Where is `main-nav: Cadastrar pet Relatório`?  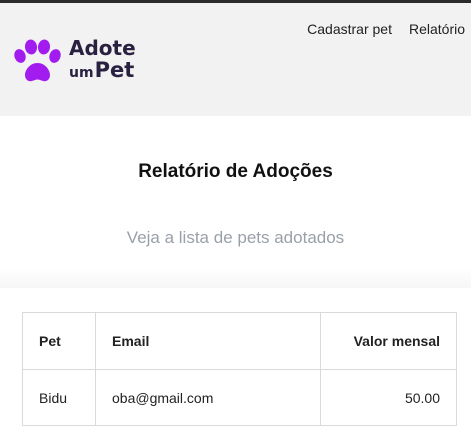 main-nav: Cadastrar pet Relatório is located at coordinates (386, 29).